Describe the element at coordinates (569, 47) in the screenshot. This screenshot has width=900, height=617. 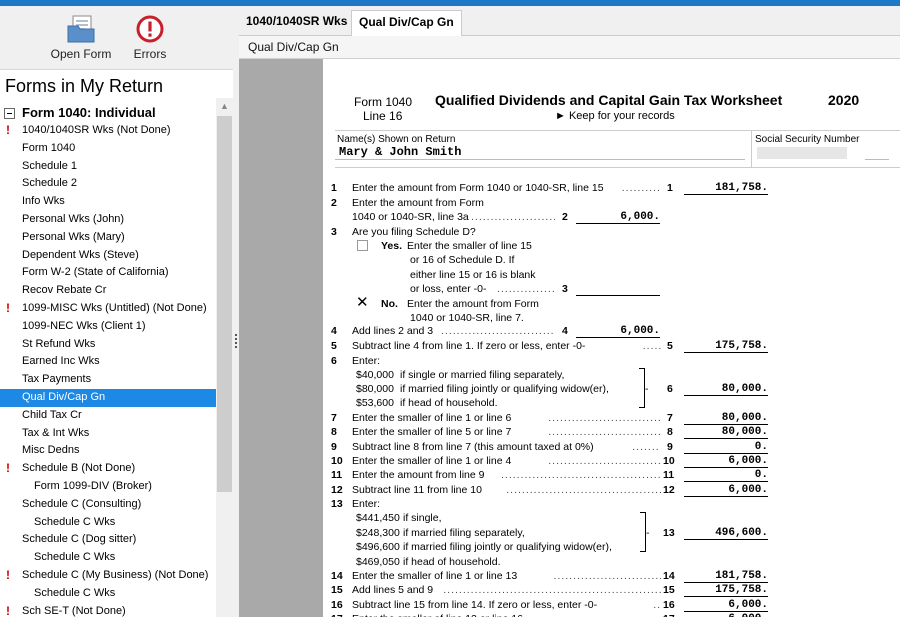
I see `subtab-qual-div-cap-gn: Qual Div/Cap Gn` at that location.